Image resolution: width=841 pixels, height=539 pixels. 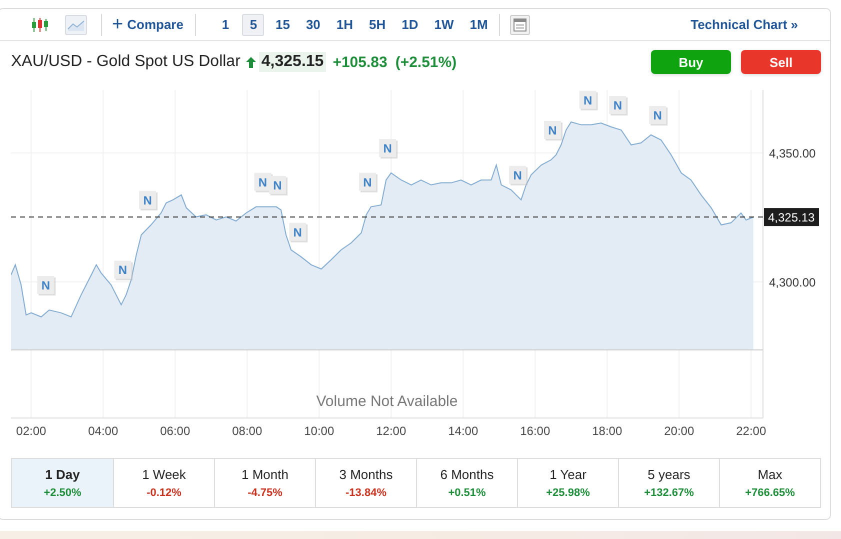 What do you see at coordinates (253, 25) in the screenshot?
I see `interval-button: 5` at bounding box center [253, 25].